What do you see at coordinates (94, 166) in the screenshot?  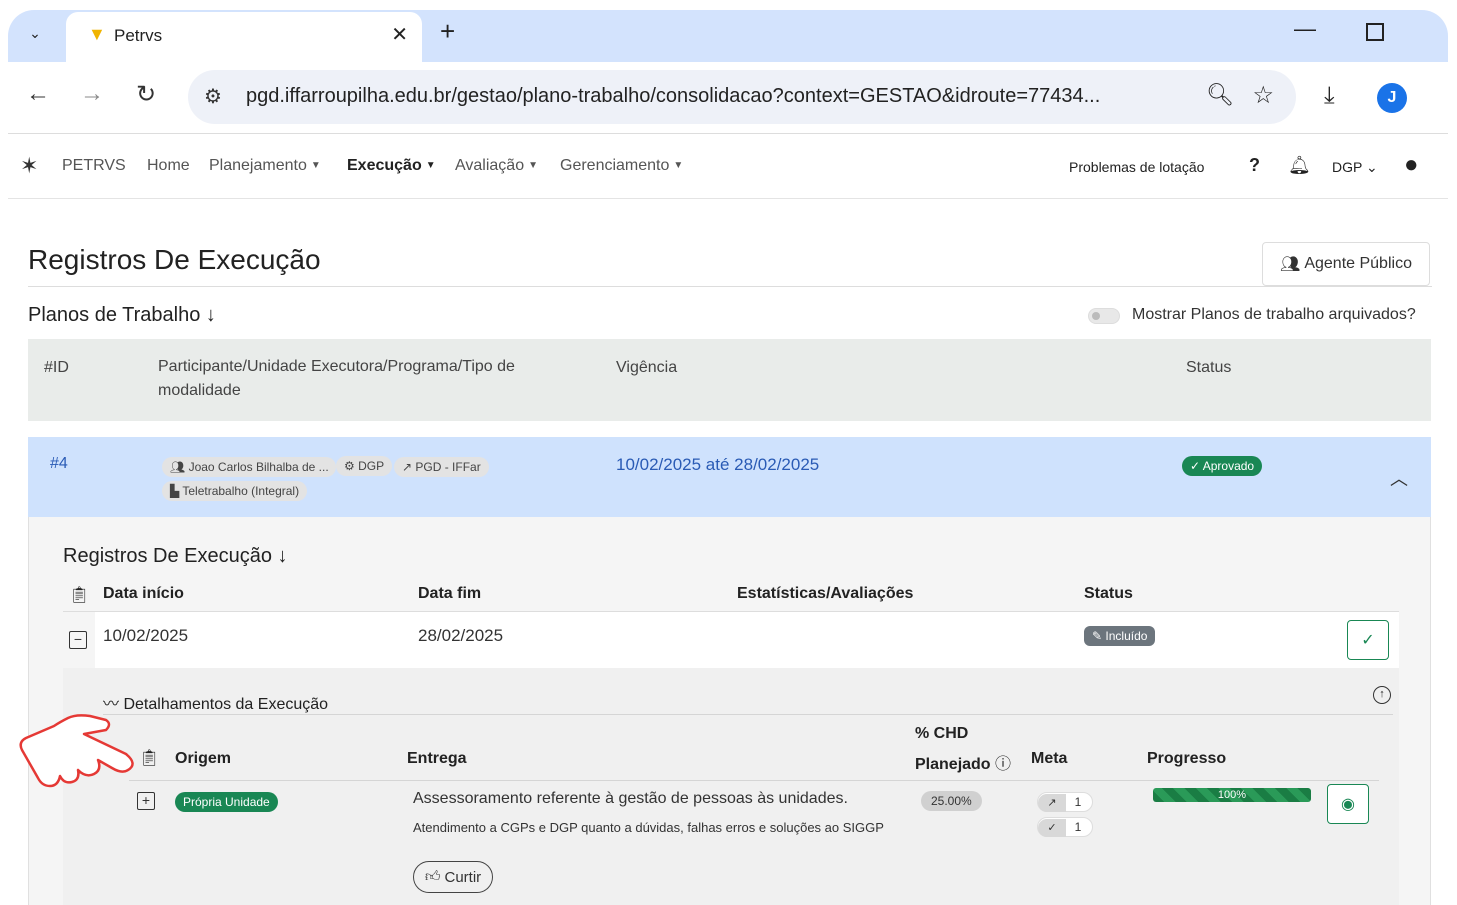 I see `brand-name: PETRVS` at bounding box center [94, 166].